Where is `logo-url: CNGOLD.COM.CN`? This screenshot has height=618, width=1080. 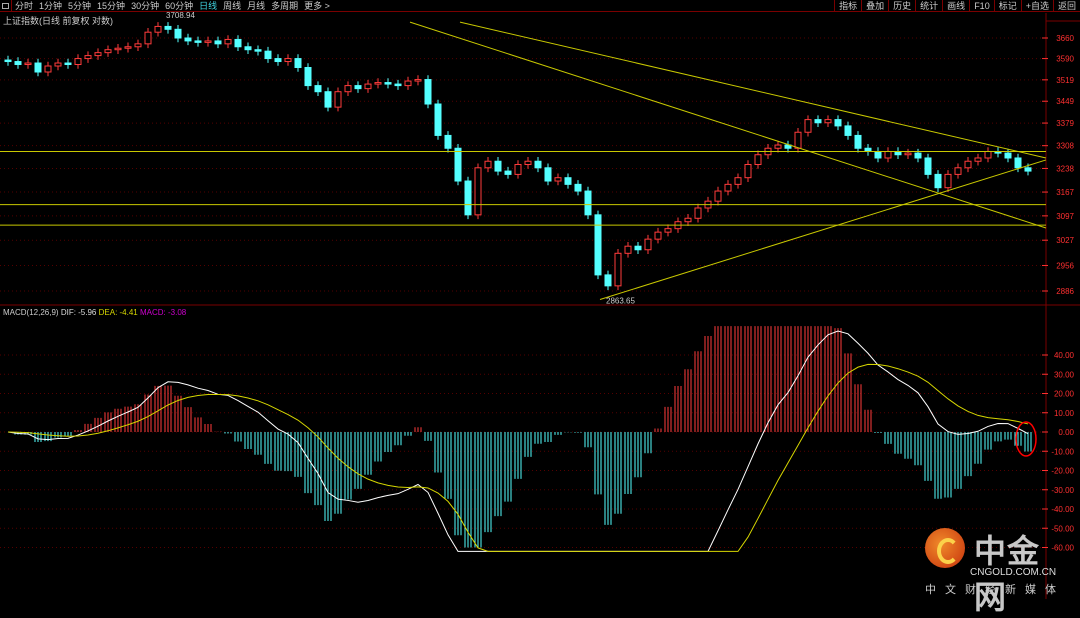
logo-url: CNGOLD.COM.CN is located at coordinates (1013, 572).